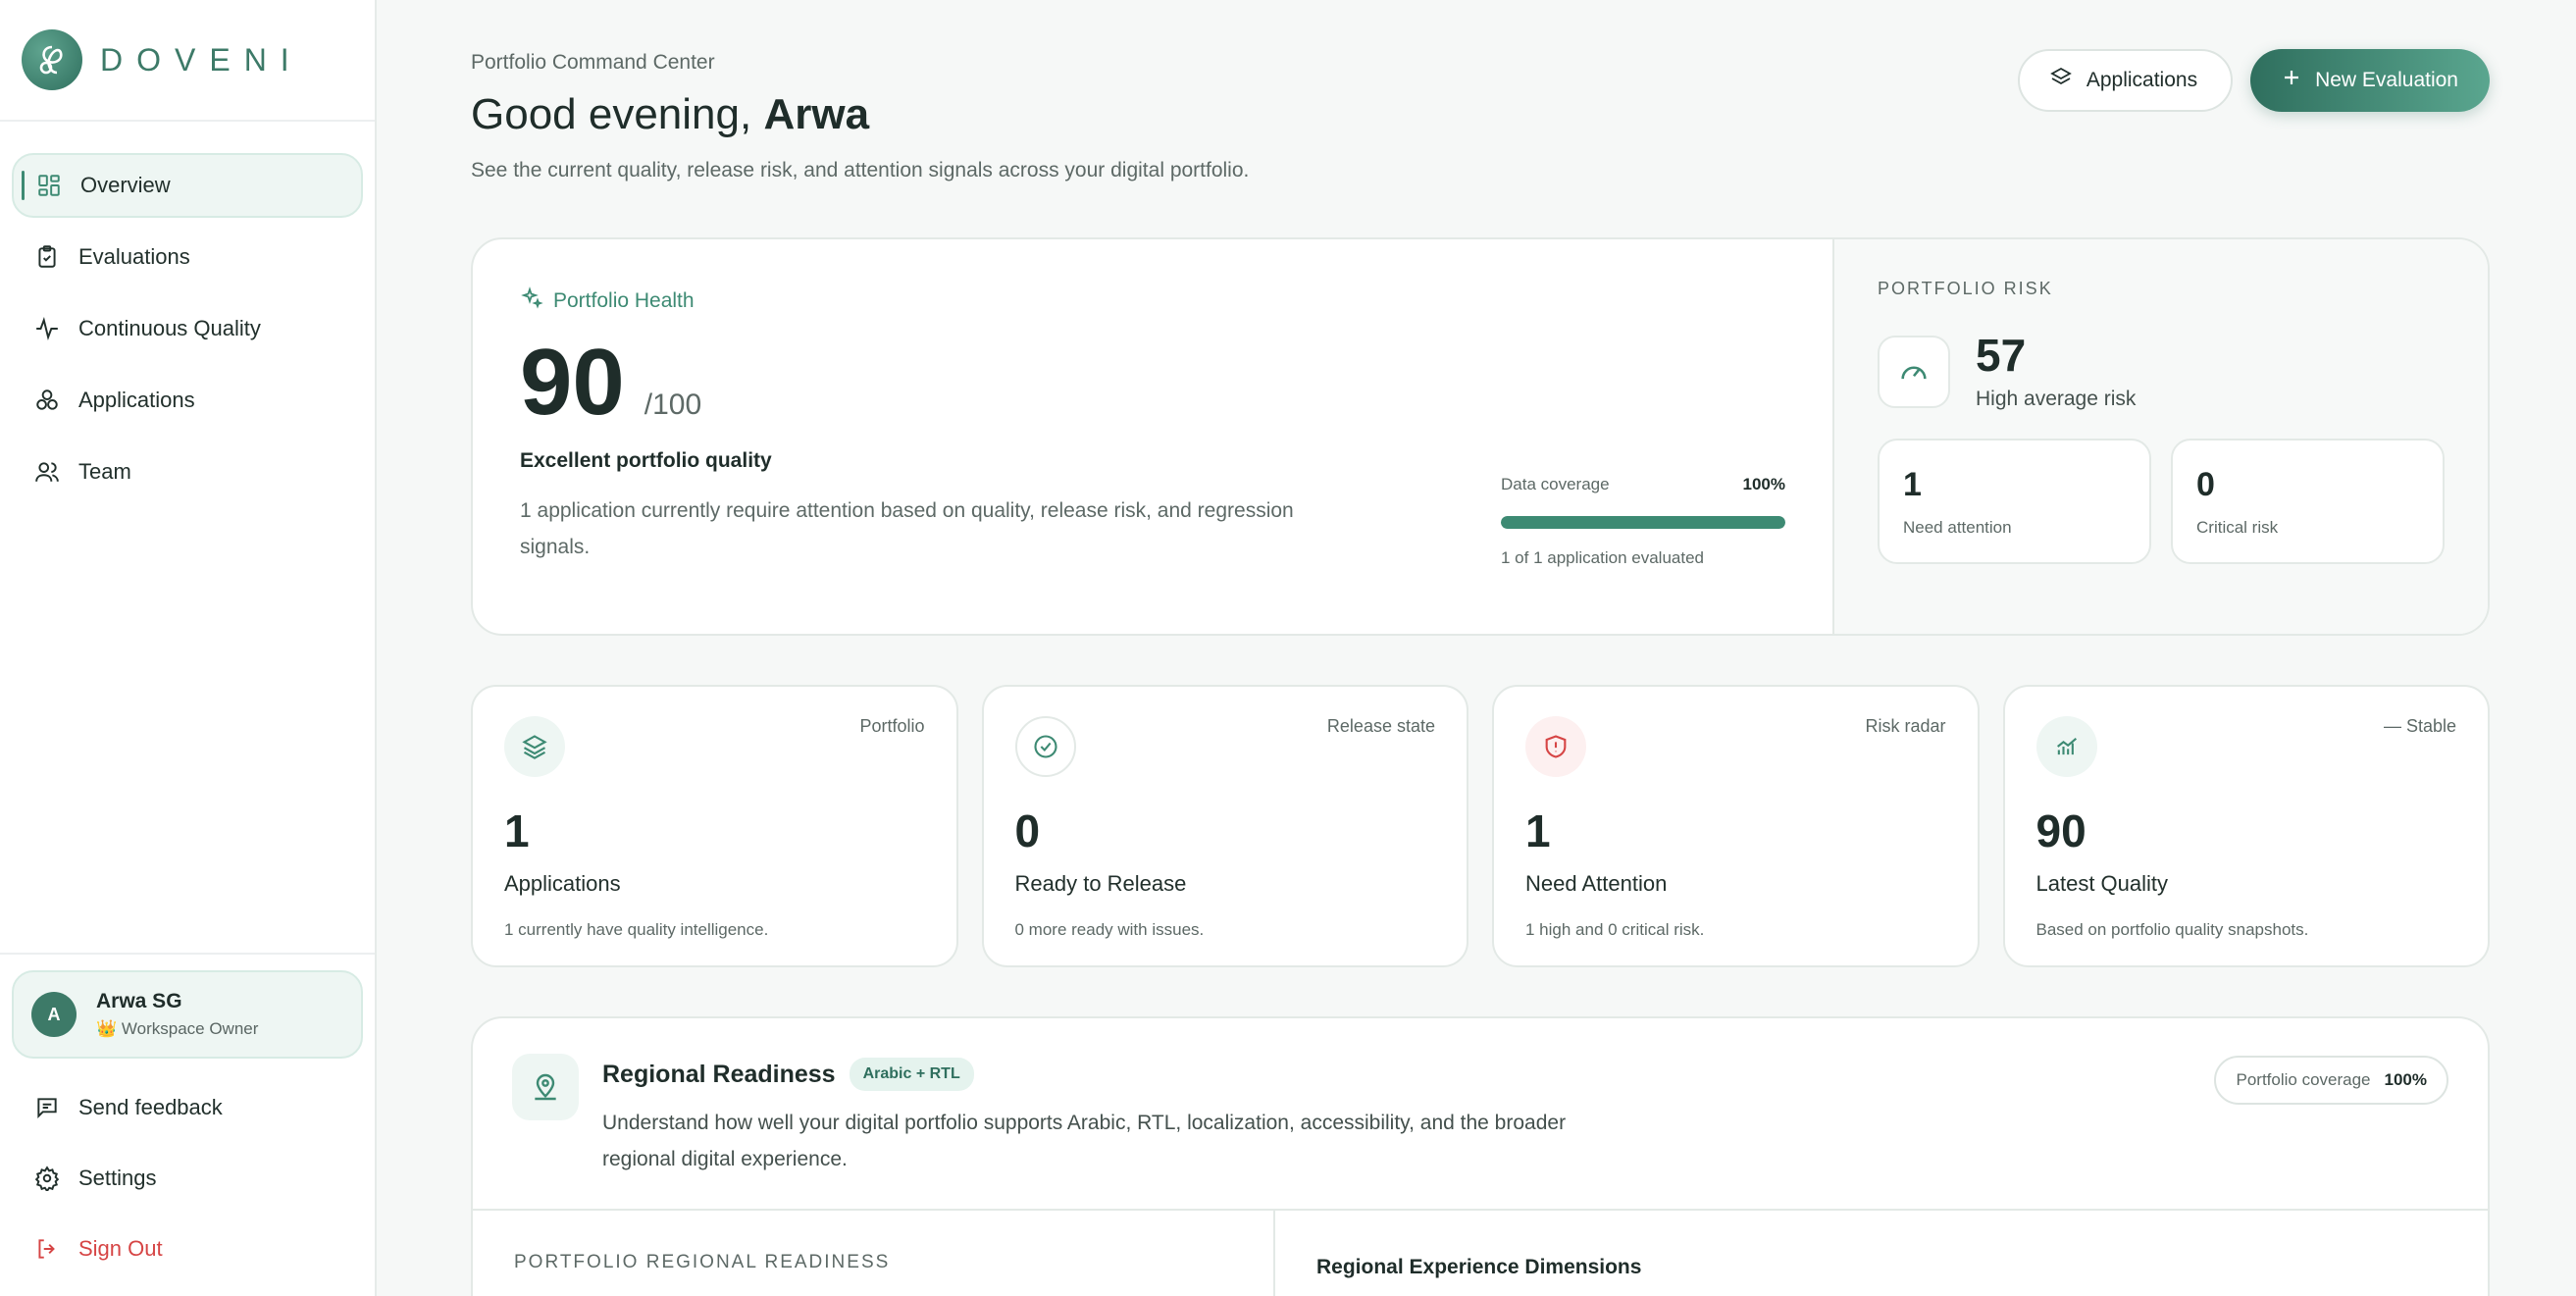 The image size is (2576, 1296). I want to click on greeting-text: Good evening,, so click(611, 114).